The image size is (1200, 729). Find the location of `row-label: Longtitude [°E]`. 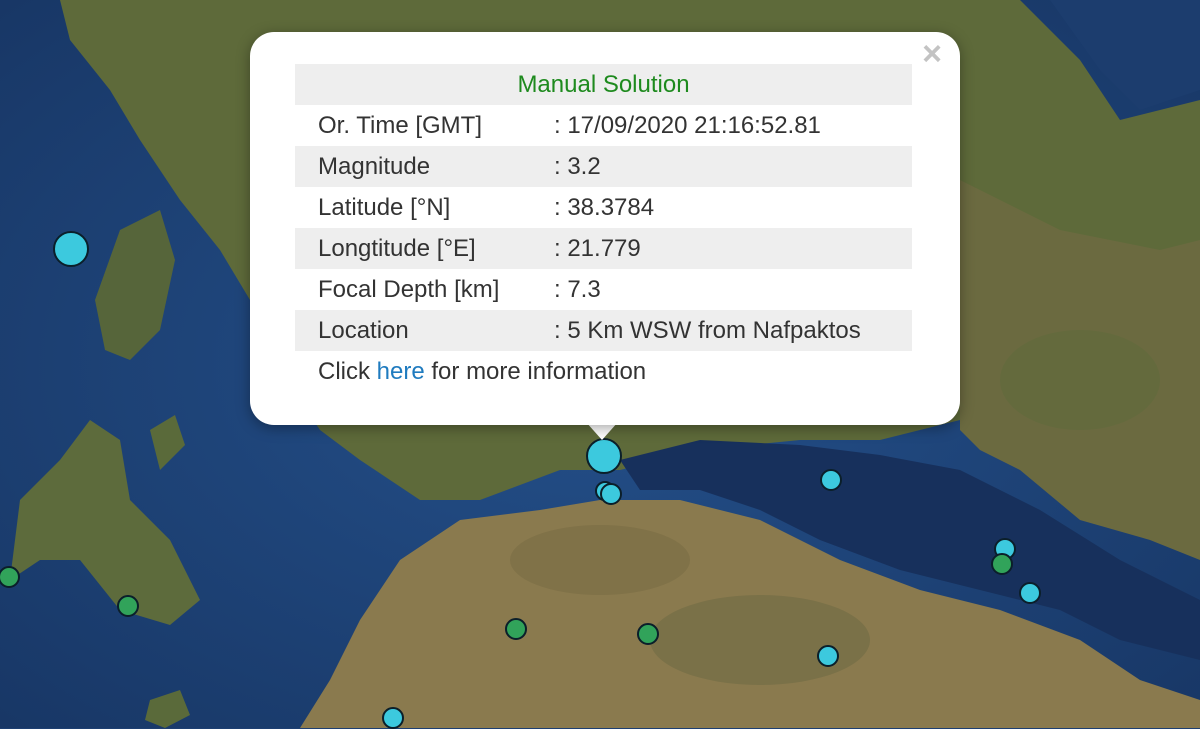

row-label: Longtitude [°E] is located at coordinates (424, 248).